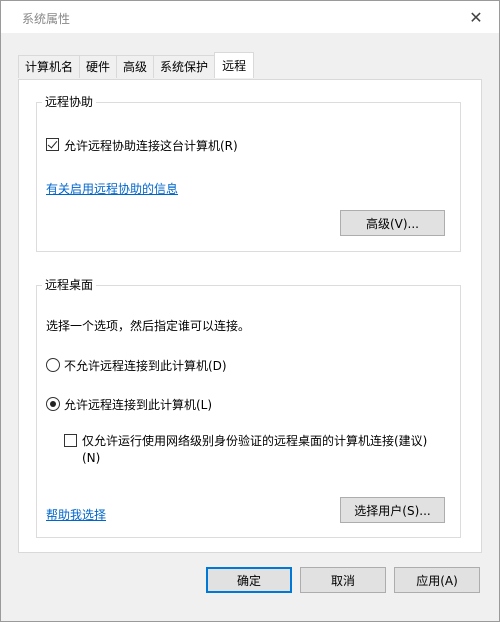 Image resolution: width=500 pixels, height=622 pixels. What do you see at coordinates (69, 285) in the screenshot?
I see `remote-desktop-title: 远程桌面` at bounding box center [69, 285].